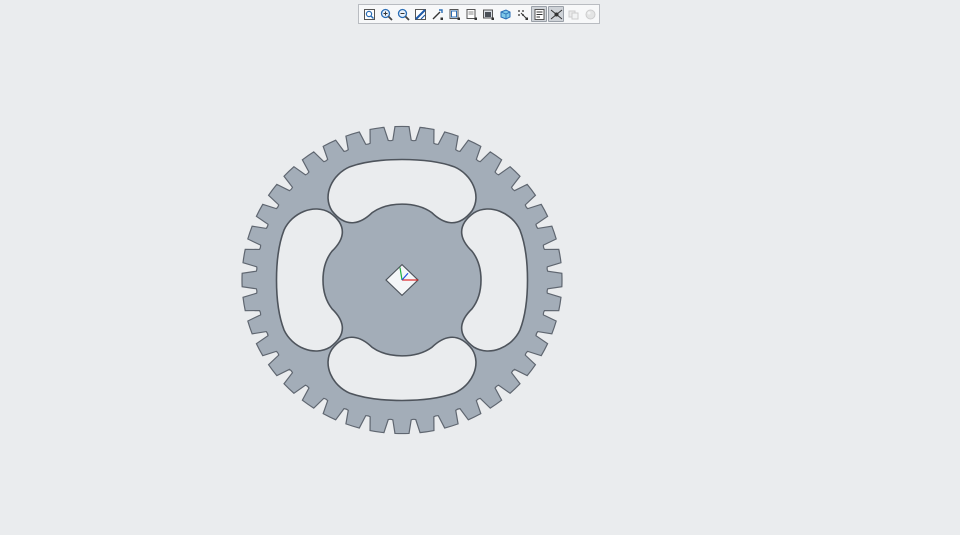 Image resolution: width=960 pixels, height=535 pixels. I want to click on saved-orientations-icon, so click(454, 14).